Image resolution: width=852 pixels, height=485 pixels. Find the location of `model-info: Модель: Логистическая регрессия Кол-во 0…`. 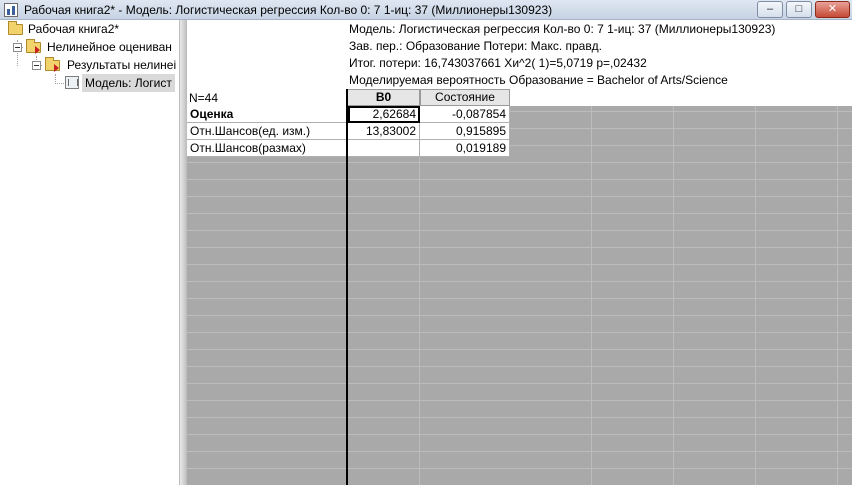

model-info: Модель: Логистическая регрессия Кол-во 0… is located at coordinates (599, 54).